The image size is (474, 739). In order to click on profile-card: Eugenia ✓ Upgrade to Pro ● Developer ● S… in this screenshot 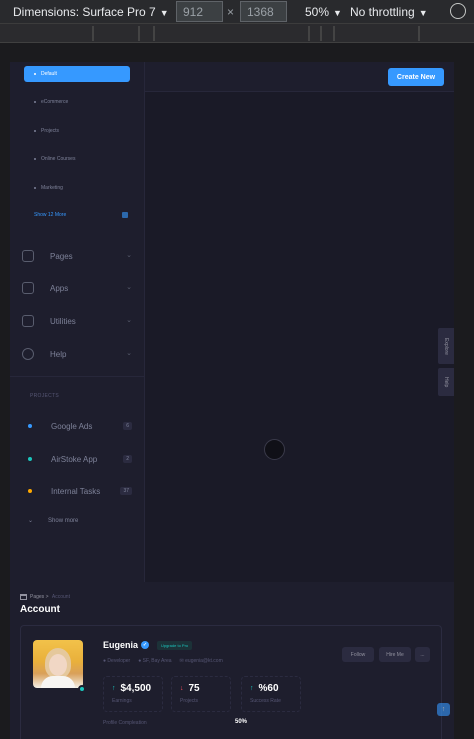, I will do `click(231, 682)`.